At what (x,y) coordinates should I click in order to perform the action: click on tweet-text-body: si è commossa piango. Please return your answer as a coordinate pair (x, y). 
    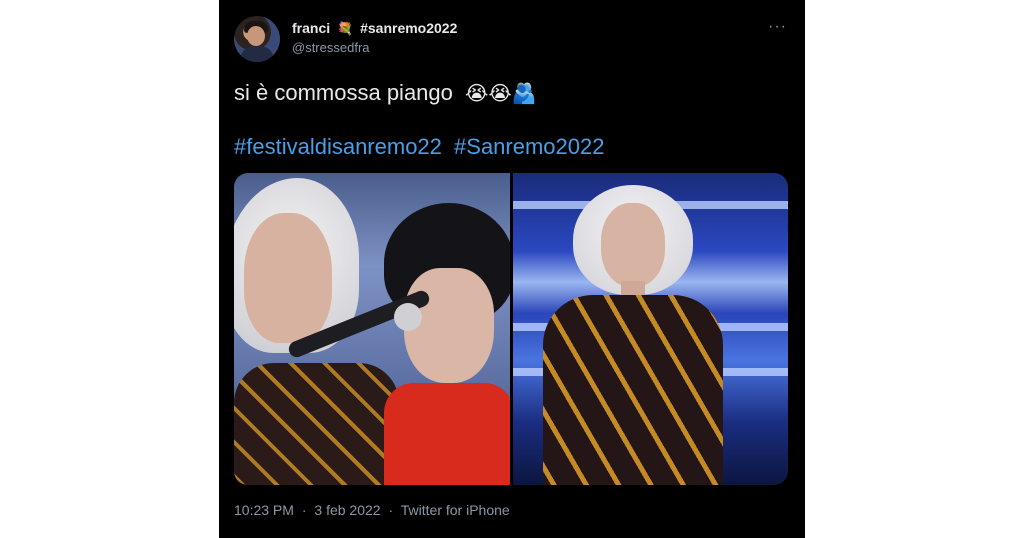
    Looking at the image, I should click on (343, 92).